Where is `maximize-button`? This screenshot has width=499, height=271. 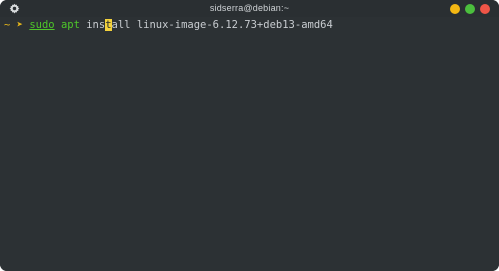 maximize-button is located at coordinates (470, 9).